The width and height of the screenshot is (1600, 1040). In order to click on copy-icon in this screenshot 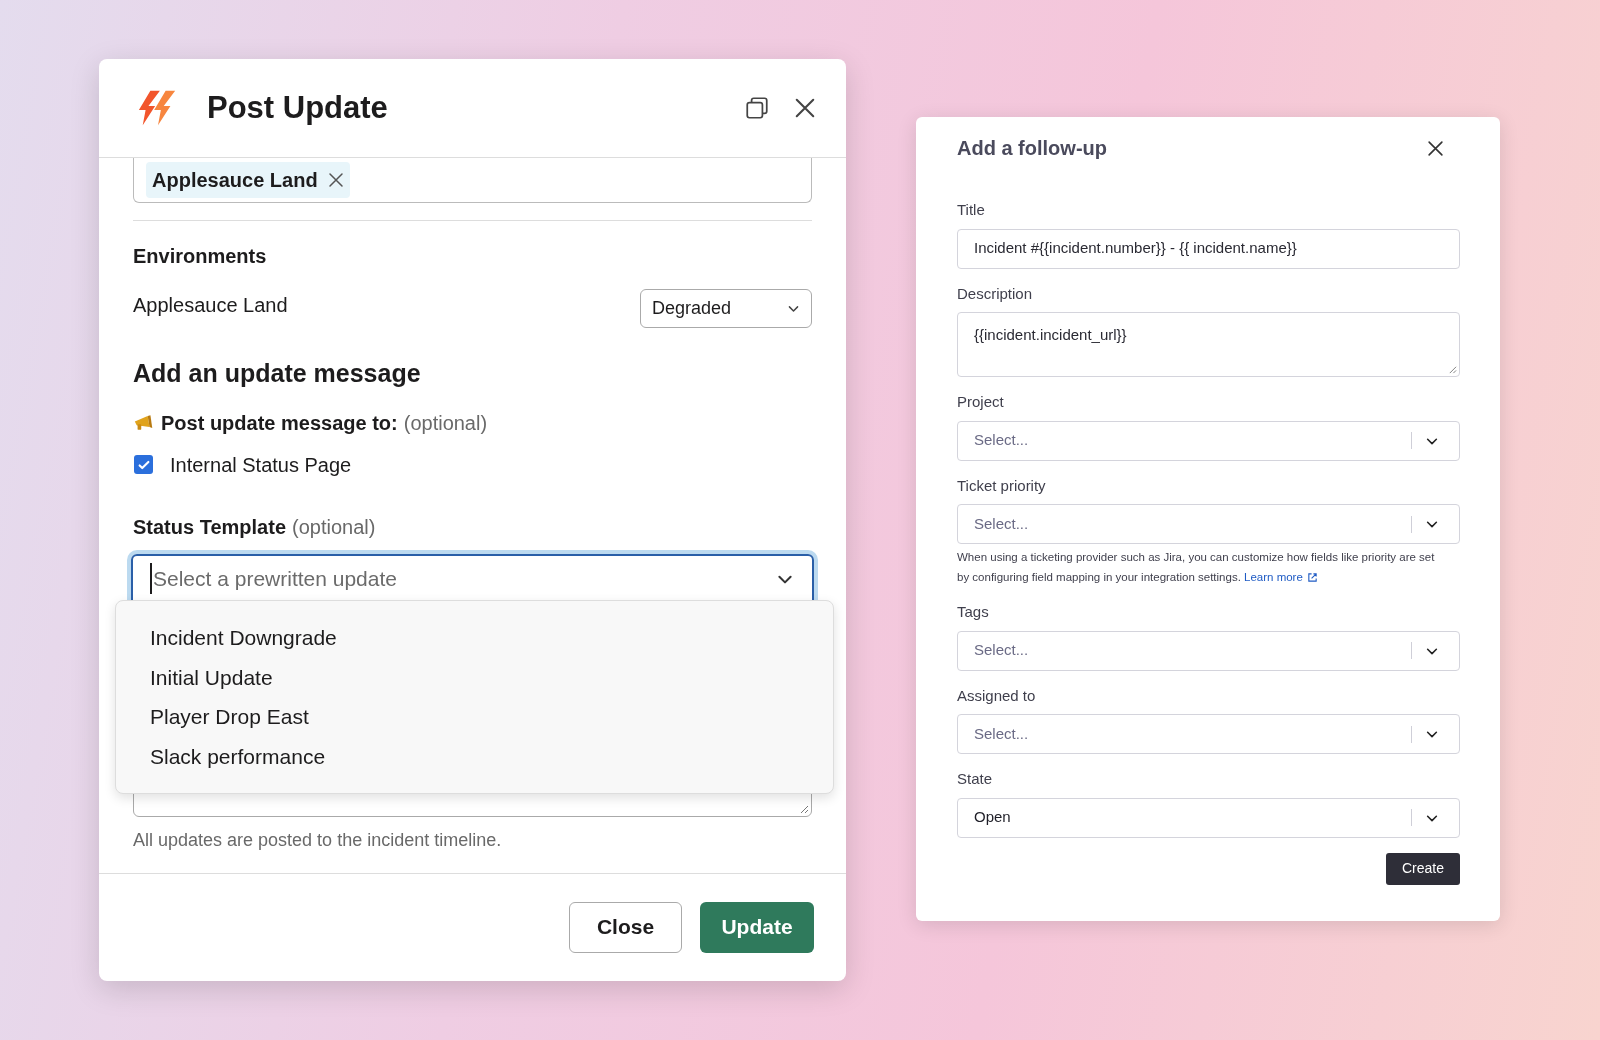, I will do `click(757, 108)`.